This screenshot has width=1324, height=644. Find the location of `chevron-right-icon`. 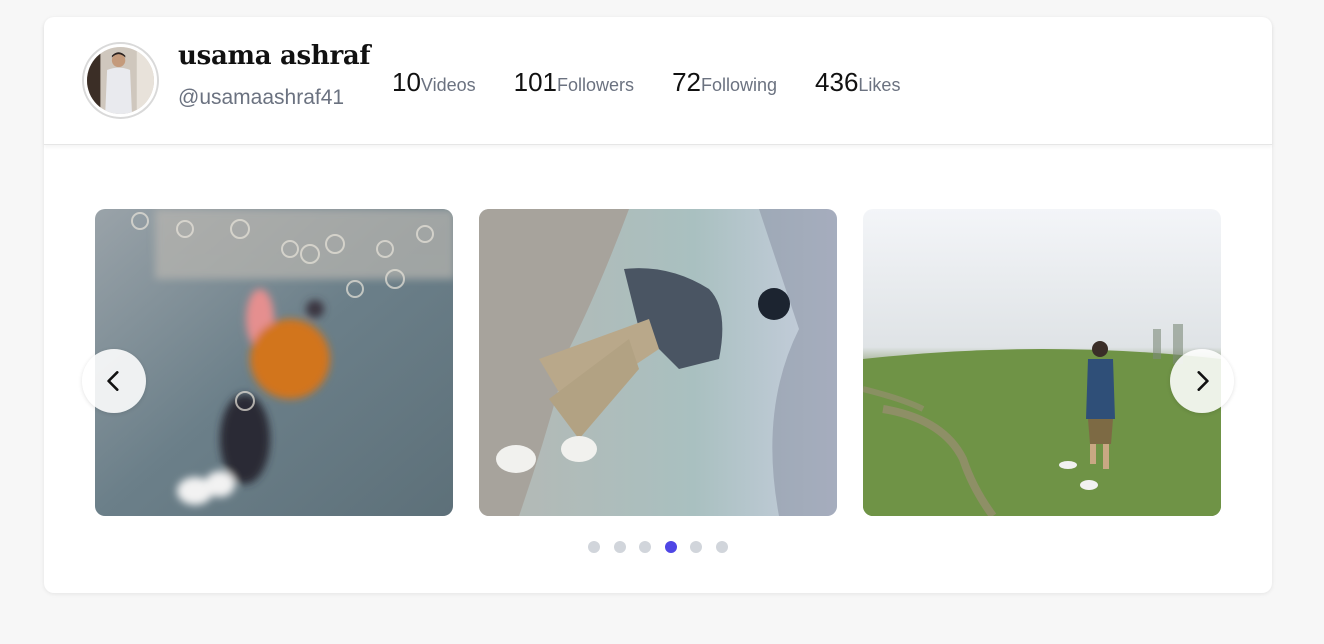

chevron-right-icon is located at coordinates (1203, 381).